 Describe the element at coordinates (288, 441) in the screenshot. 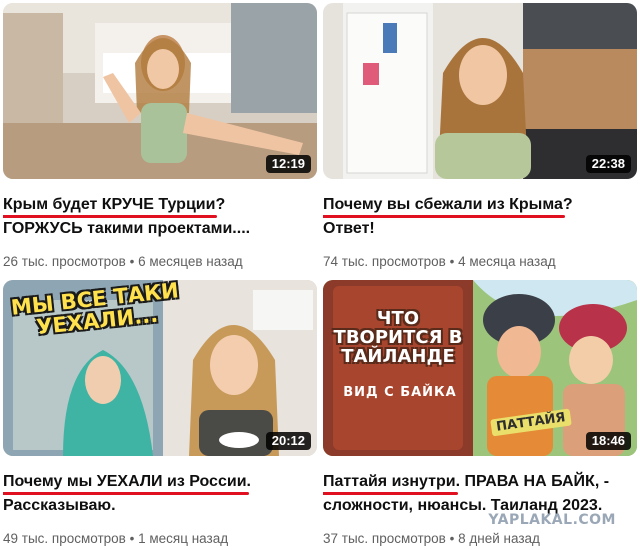

I see `duration-badge: 20:12` at that location.